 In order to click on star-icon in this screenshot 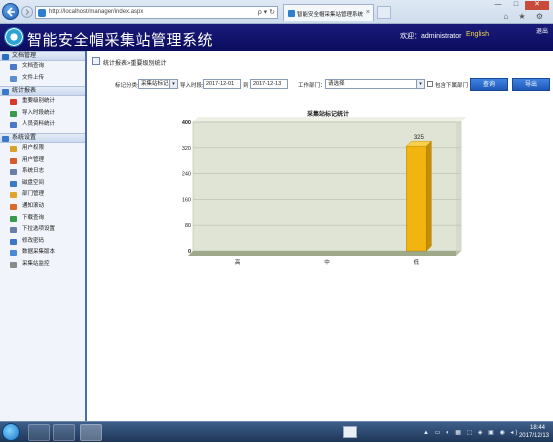, I will do `click(13, 102)`.